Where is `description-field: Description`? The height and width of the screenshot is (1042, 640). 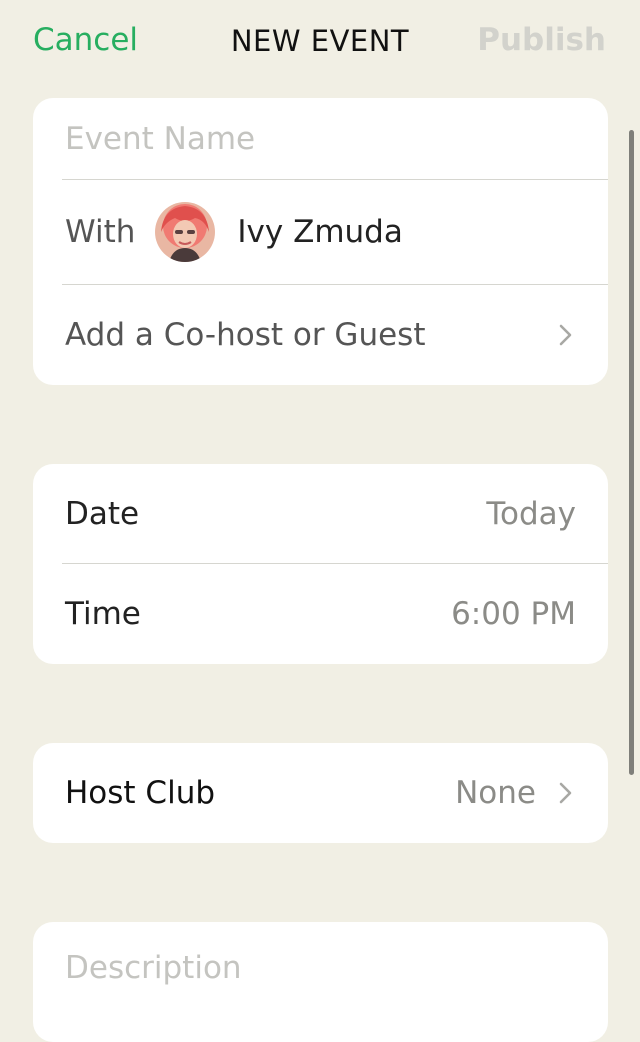 description-field: Description is located at coordinates (320, 968).